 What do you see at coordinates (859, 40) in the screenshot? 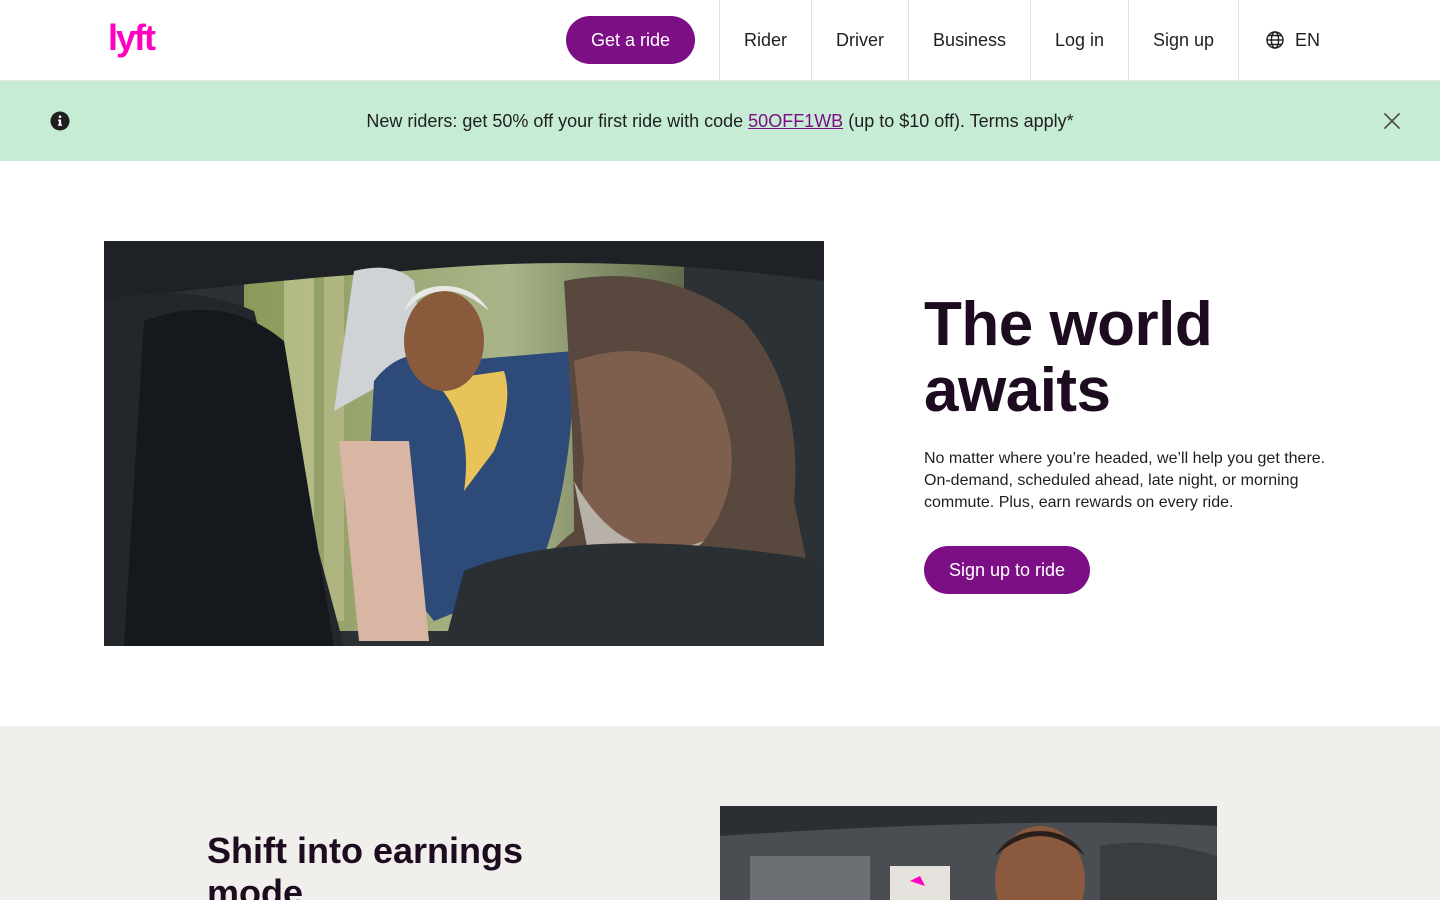
I see `nav-driver-link: Driver` at bounding box center [859, 40].